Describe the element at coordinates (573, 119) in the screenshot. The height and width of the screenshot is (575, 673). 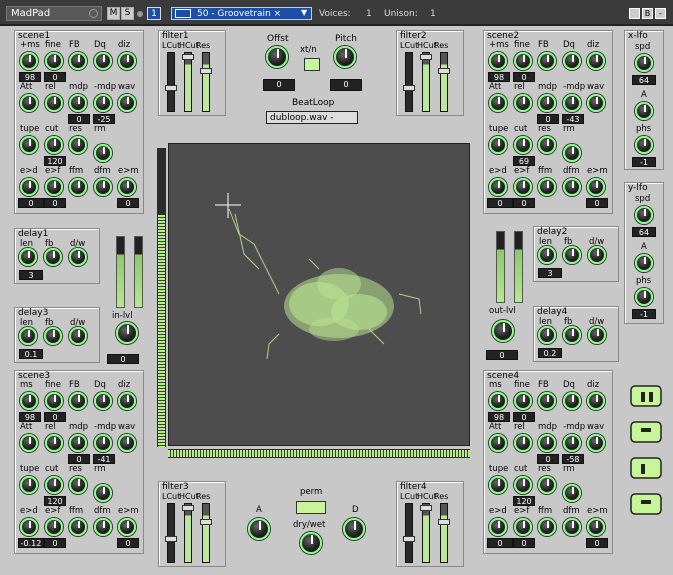
I see `scene2-row2-value-1: -43` at that location.